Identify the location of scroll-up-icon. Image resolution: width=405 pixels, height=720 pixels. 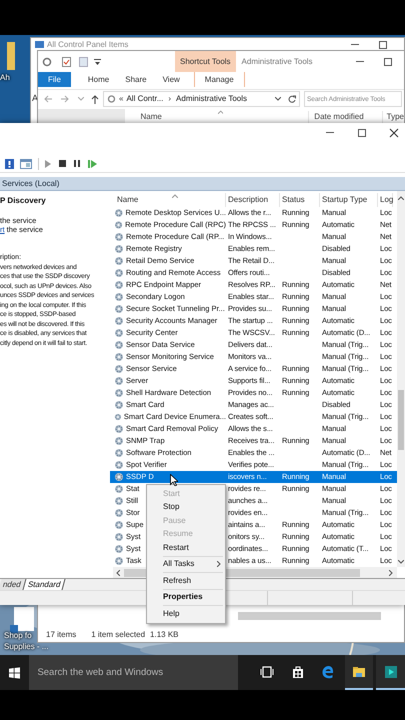
(401, 198).